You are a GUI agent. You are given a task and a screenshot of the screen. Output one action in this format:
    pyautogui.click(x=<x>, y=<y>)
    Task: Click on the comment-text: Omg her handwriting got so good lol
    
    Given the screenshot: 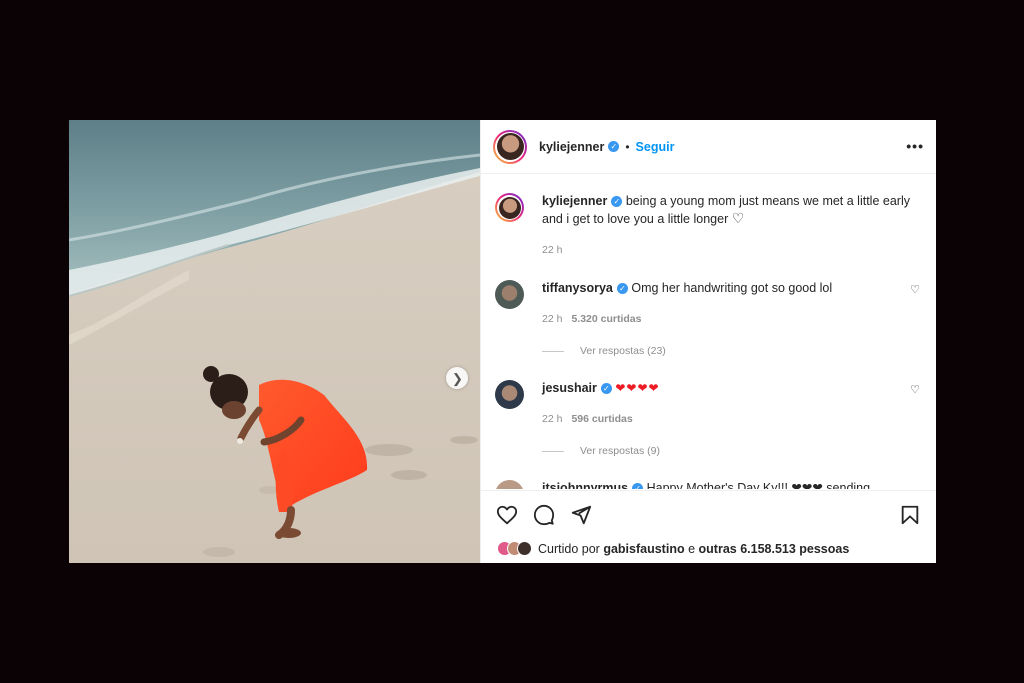 What is the action you would take?
    pyautogui.click(x=732, y=288)
    